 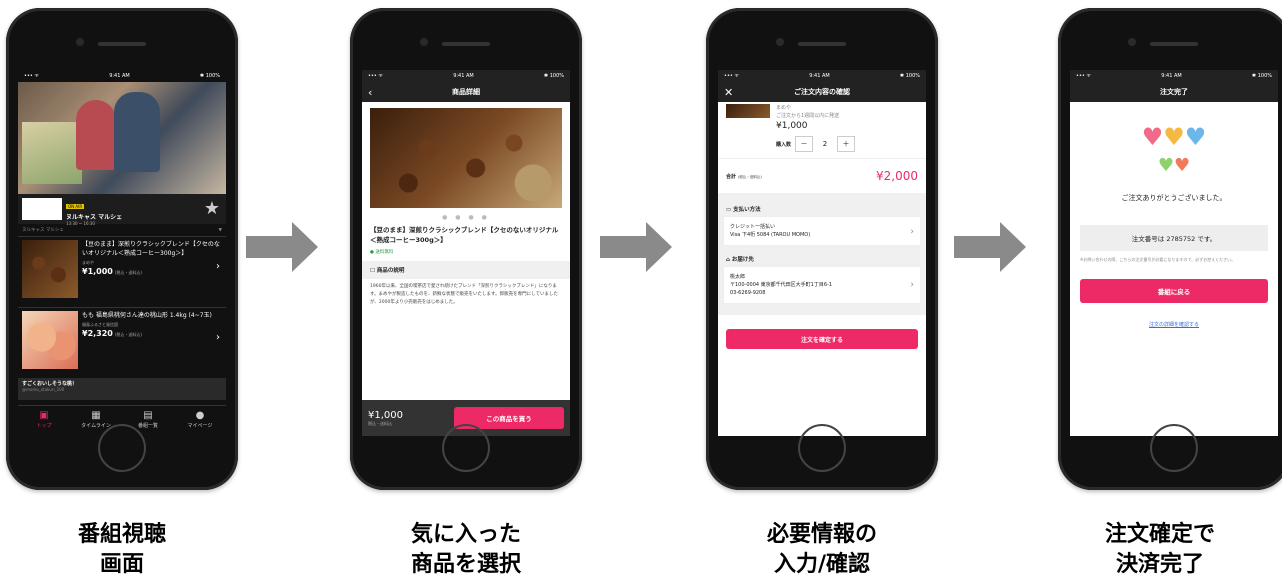 I want to click on coffee-thumbnail, so click(x=50, y=269).